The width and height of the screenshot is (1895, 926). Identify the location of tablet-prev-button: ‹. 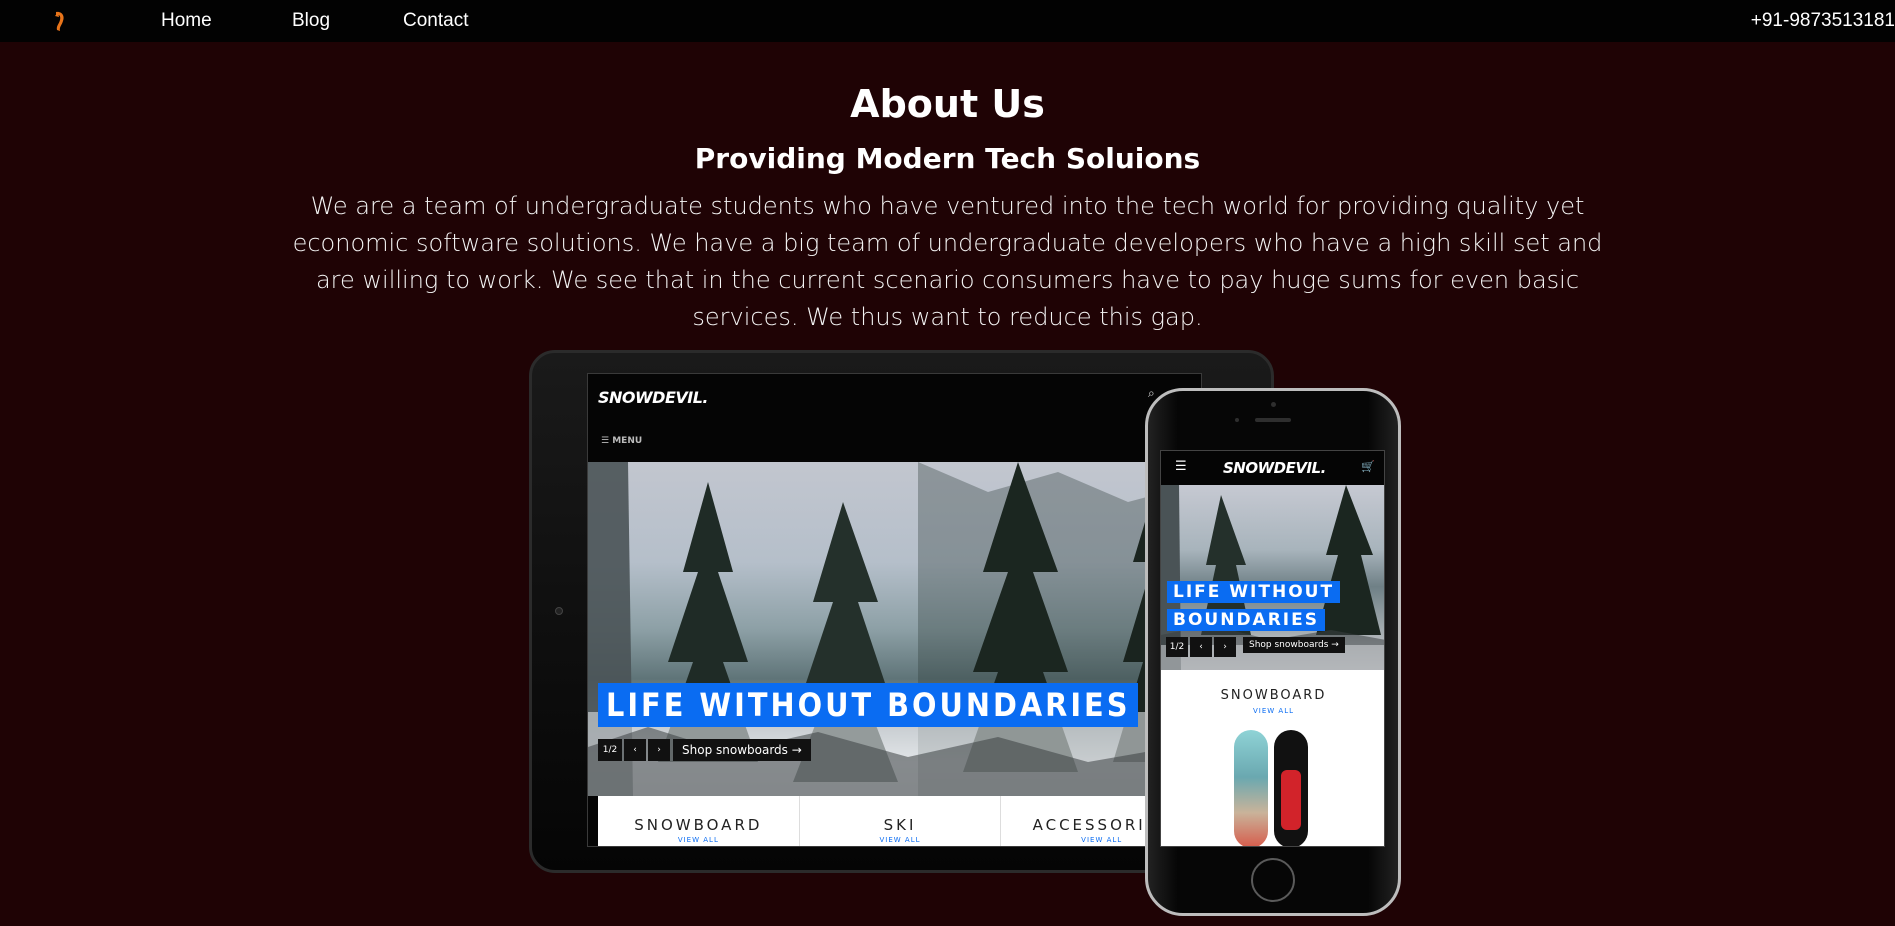
(635, 750).